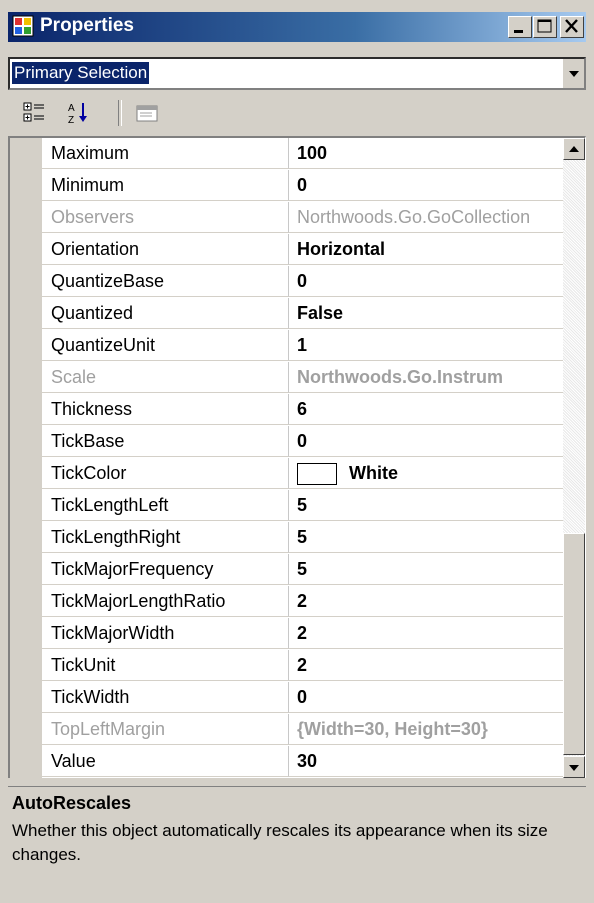  I want to click on object-selector: Primary Selection, so click(297, 73).